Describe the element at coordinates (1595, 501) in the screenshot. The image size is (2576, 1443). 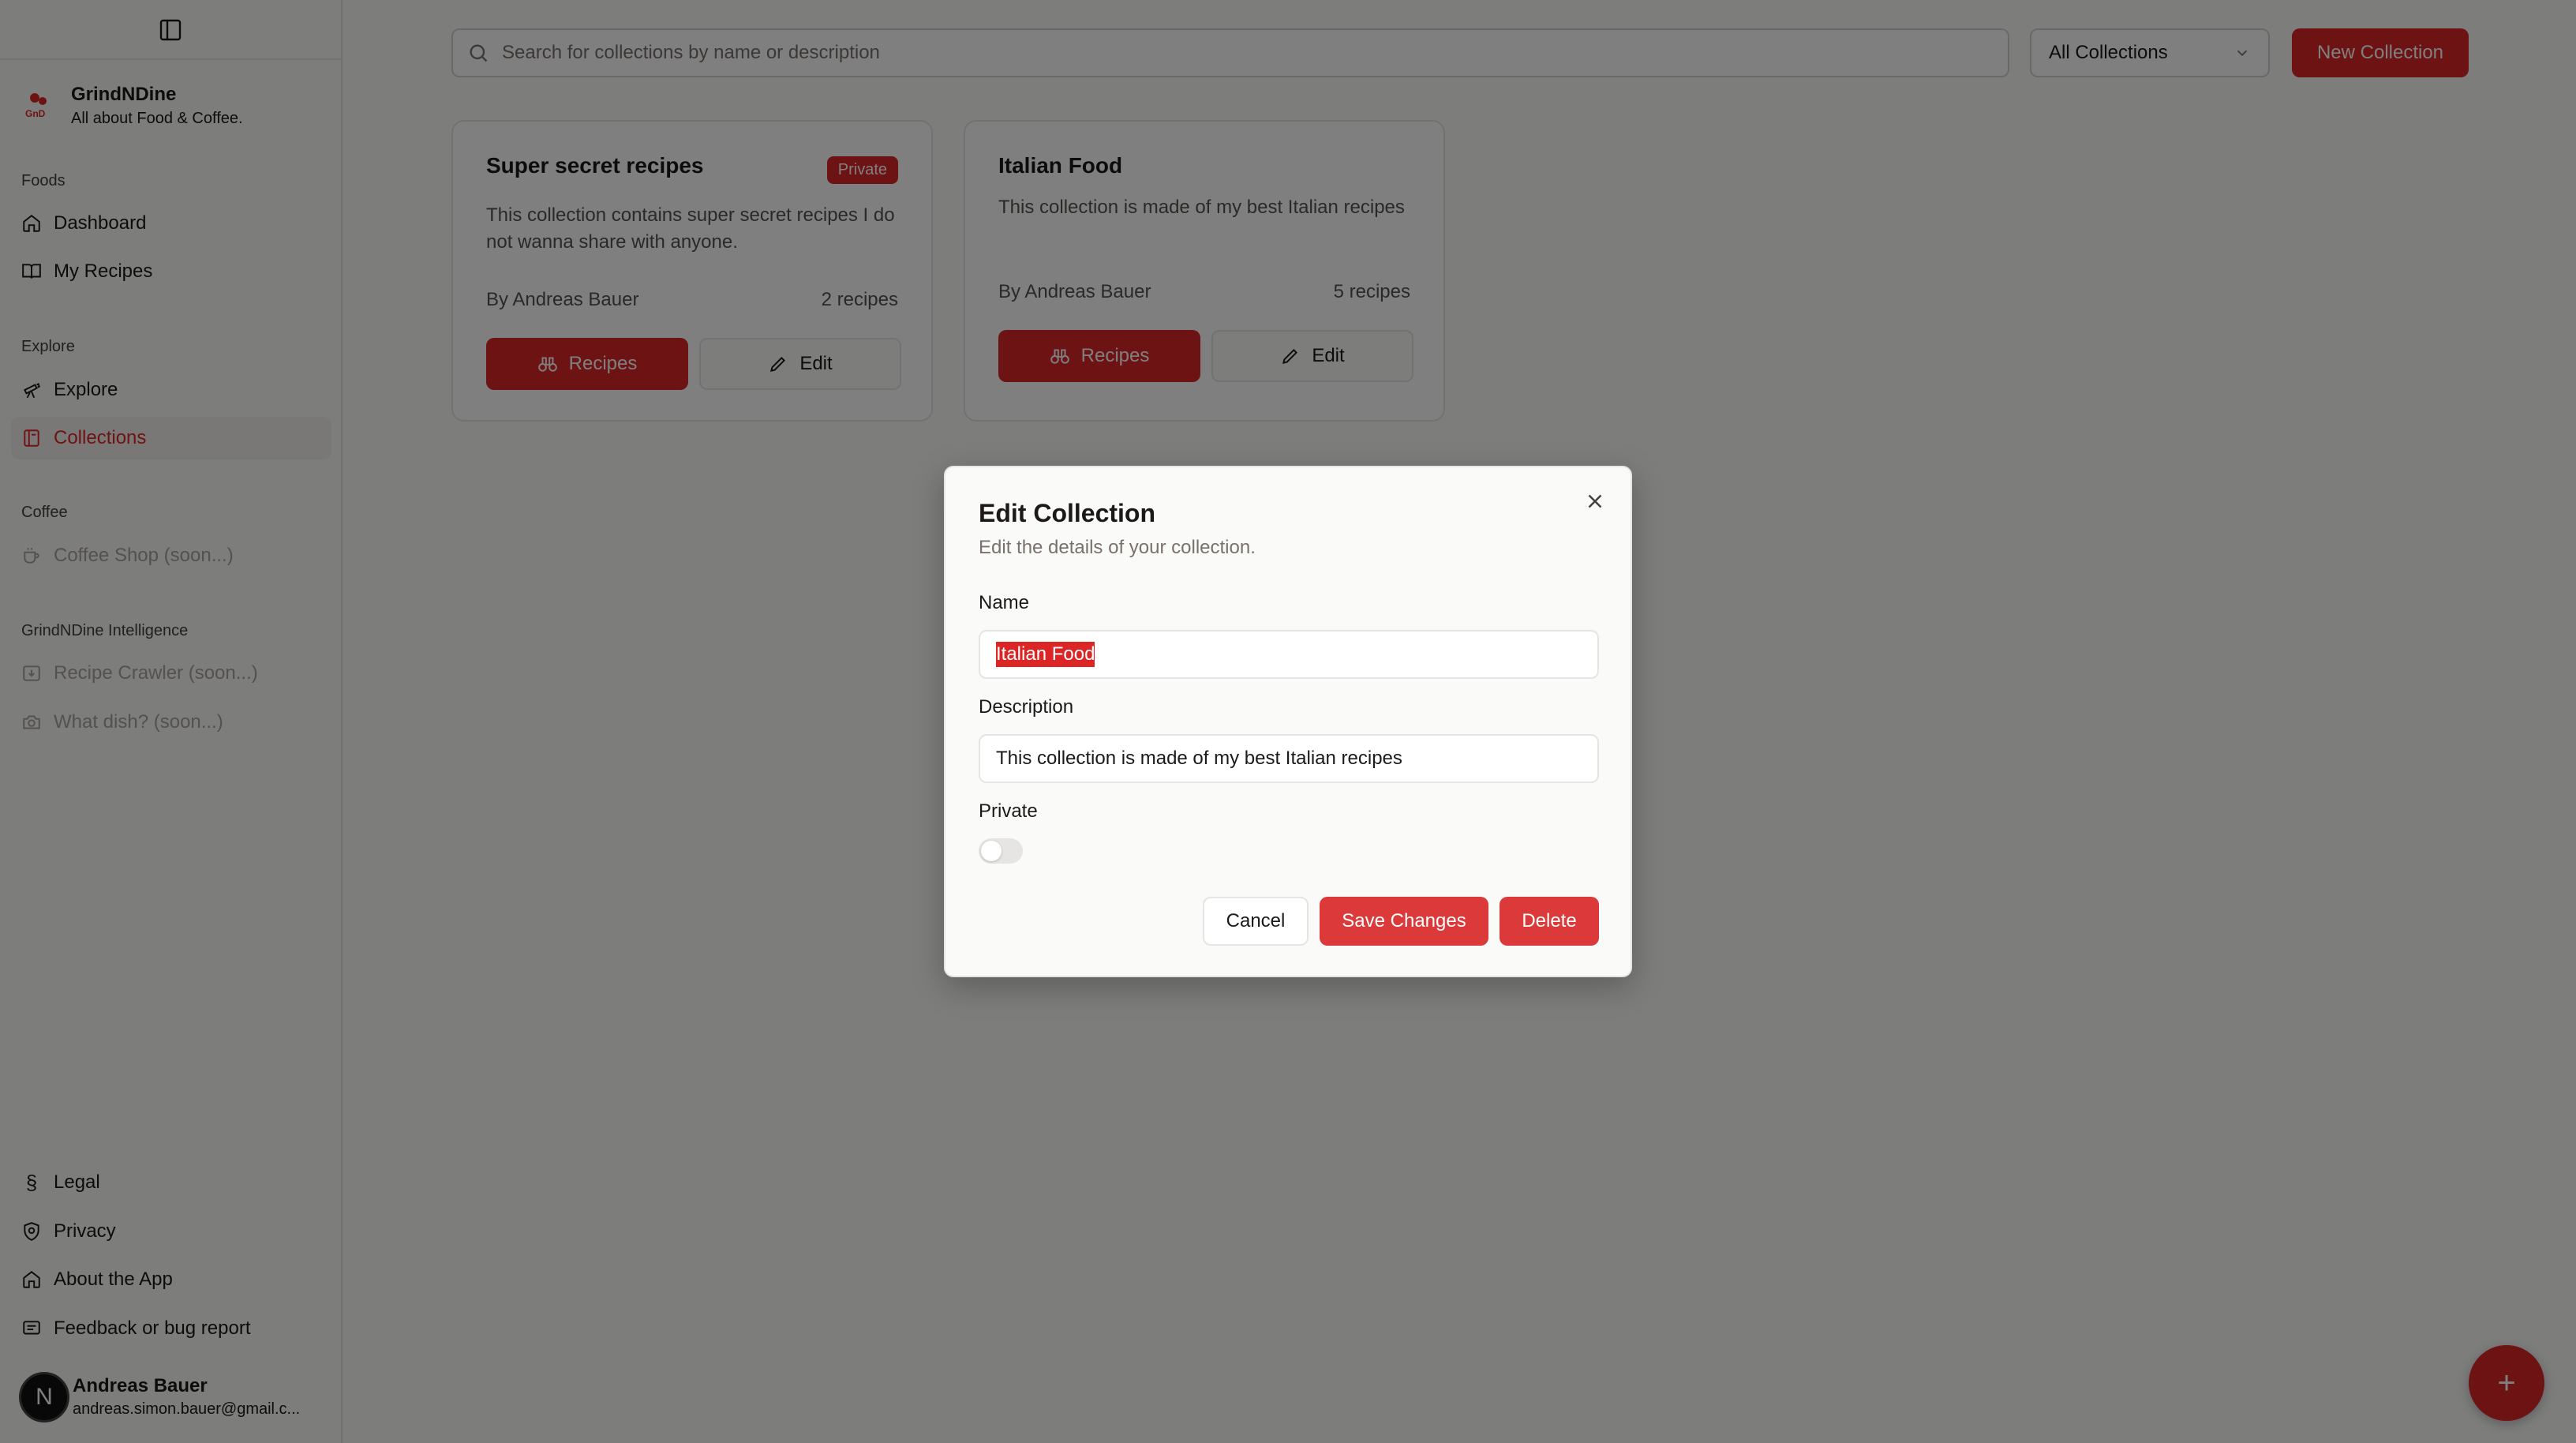
I see `close-icon` at that location.